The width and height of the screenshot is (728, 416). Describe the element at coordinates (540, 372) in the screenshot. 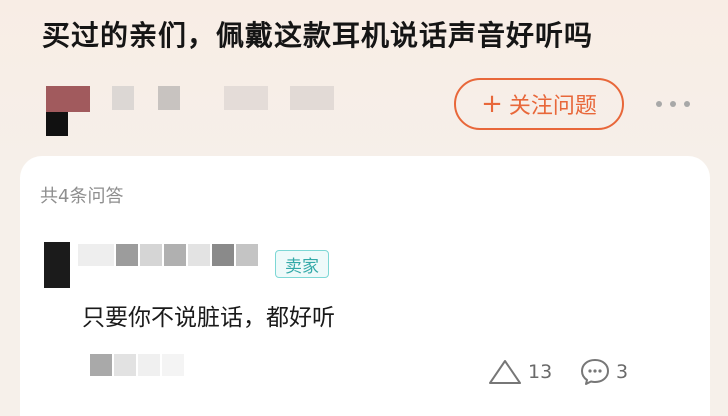

I see `like-count: 13` at that location.